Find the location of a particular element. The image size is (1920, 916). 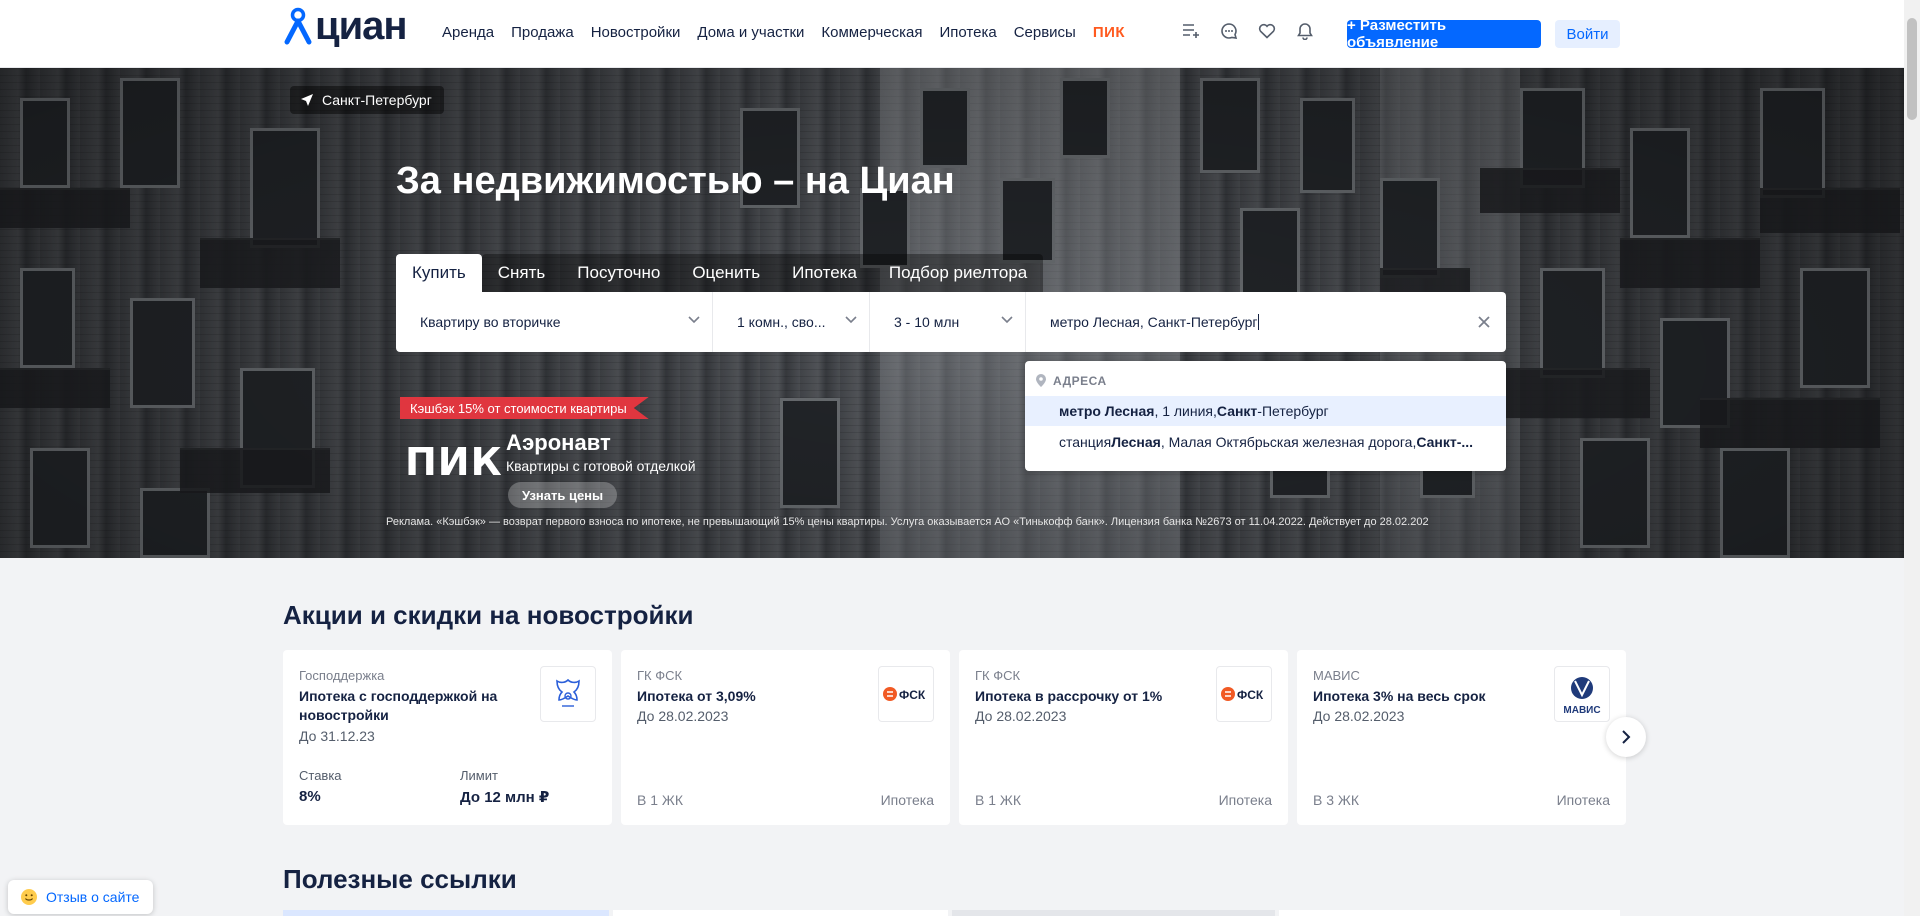

nav-novostroyki: Новостройки is located at coordinates (636, 32).